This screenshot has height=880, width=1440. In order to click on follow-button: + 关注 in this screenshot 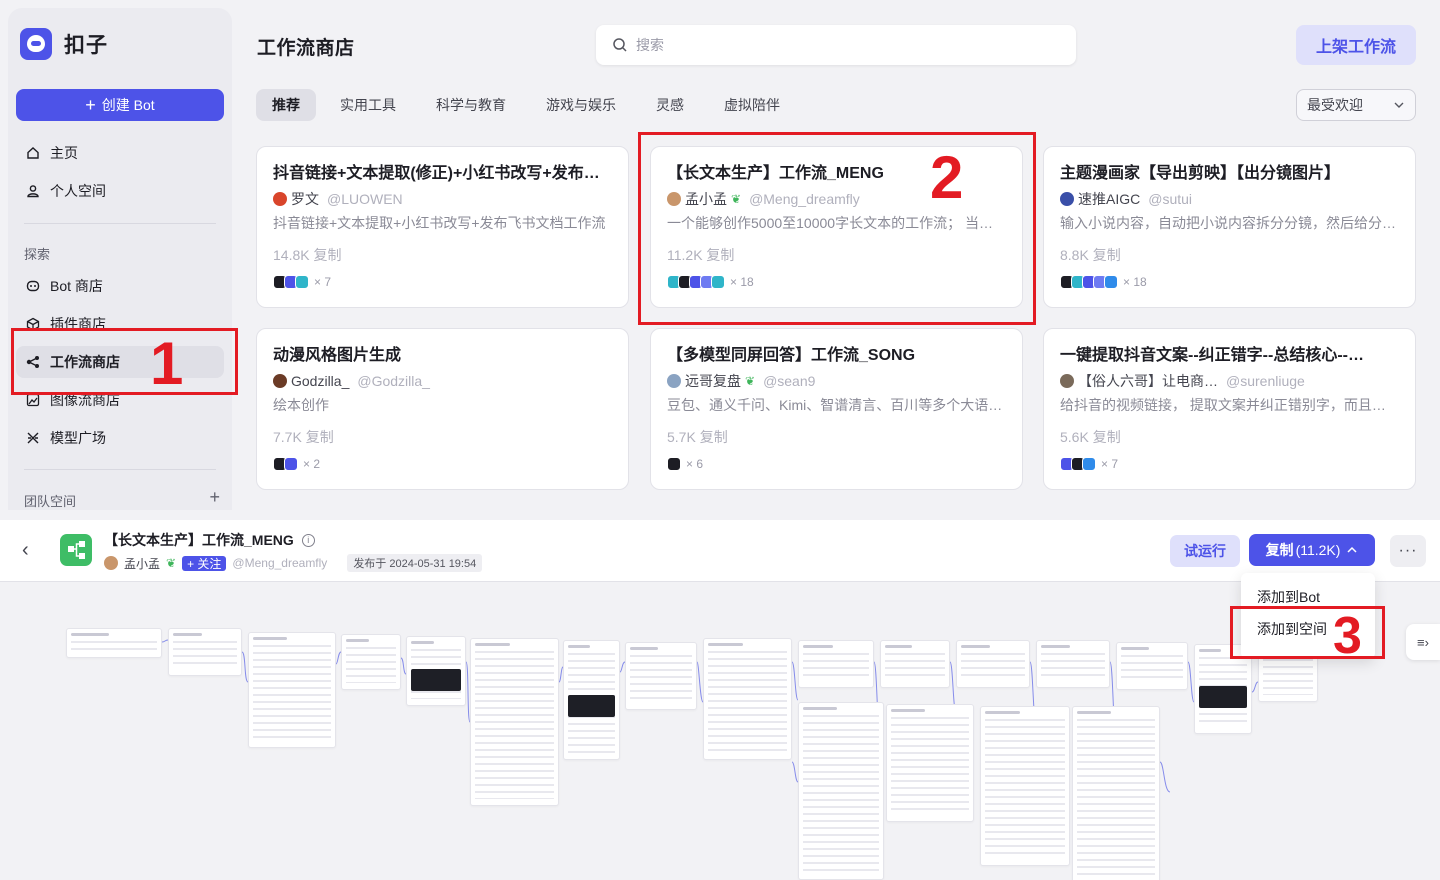, I will do `click(204, 563)`.